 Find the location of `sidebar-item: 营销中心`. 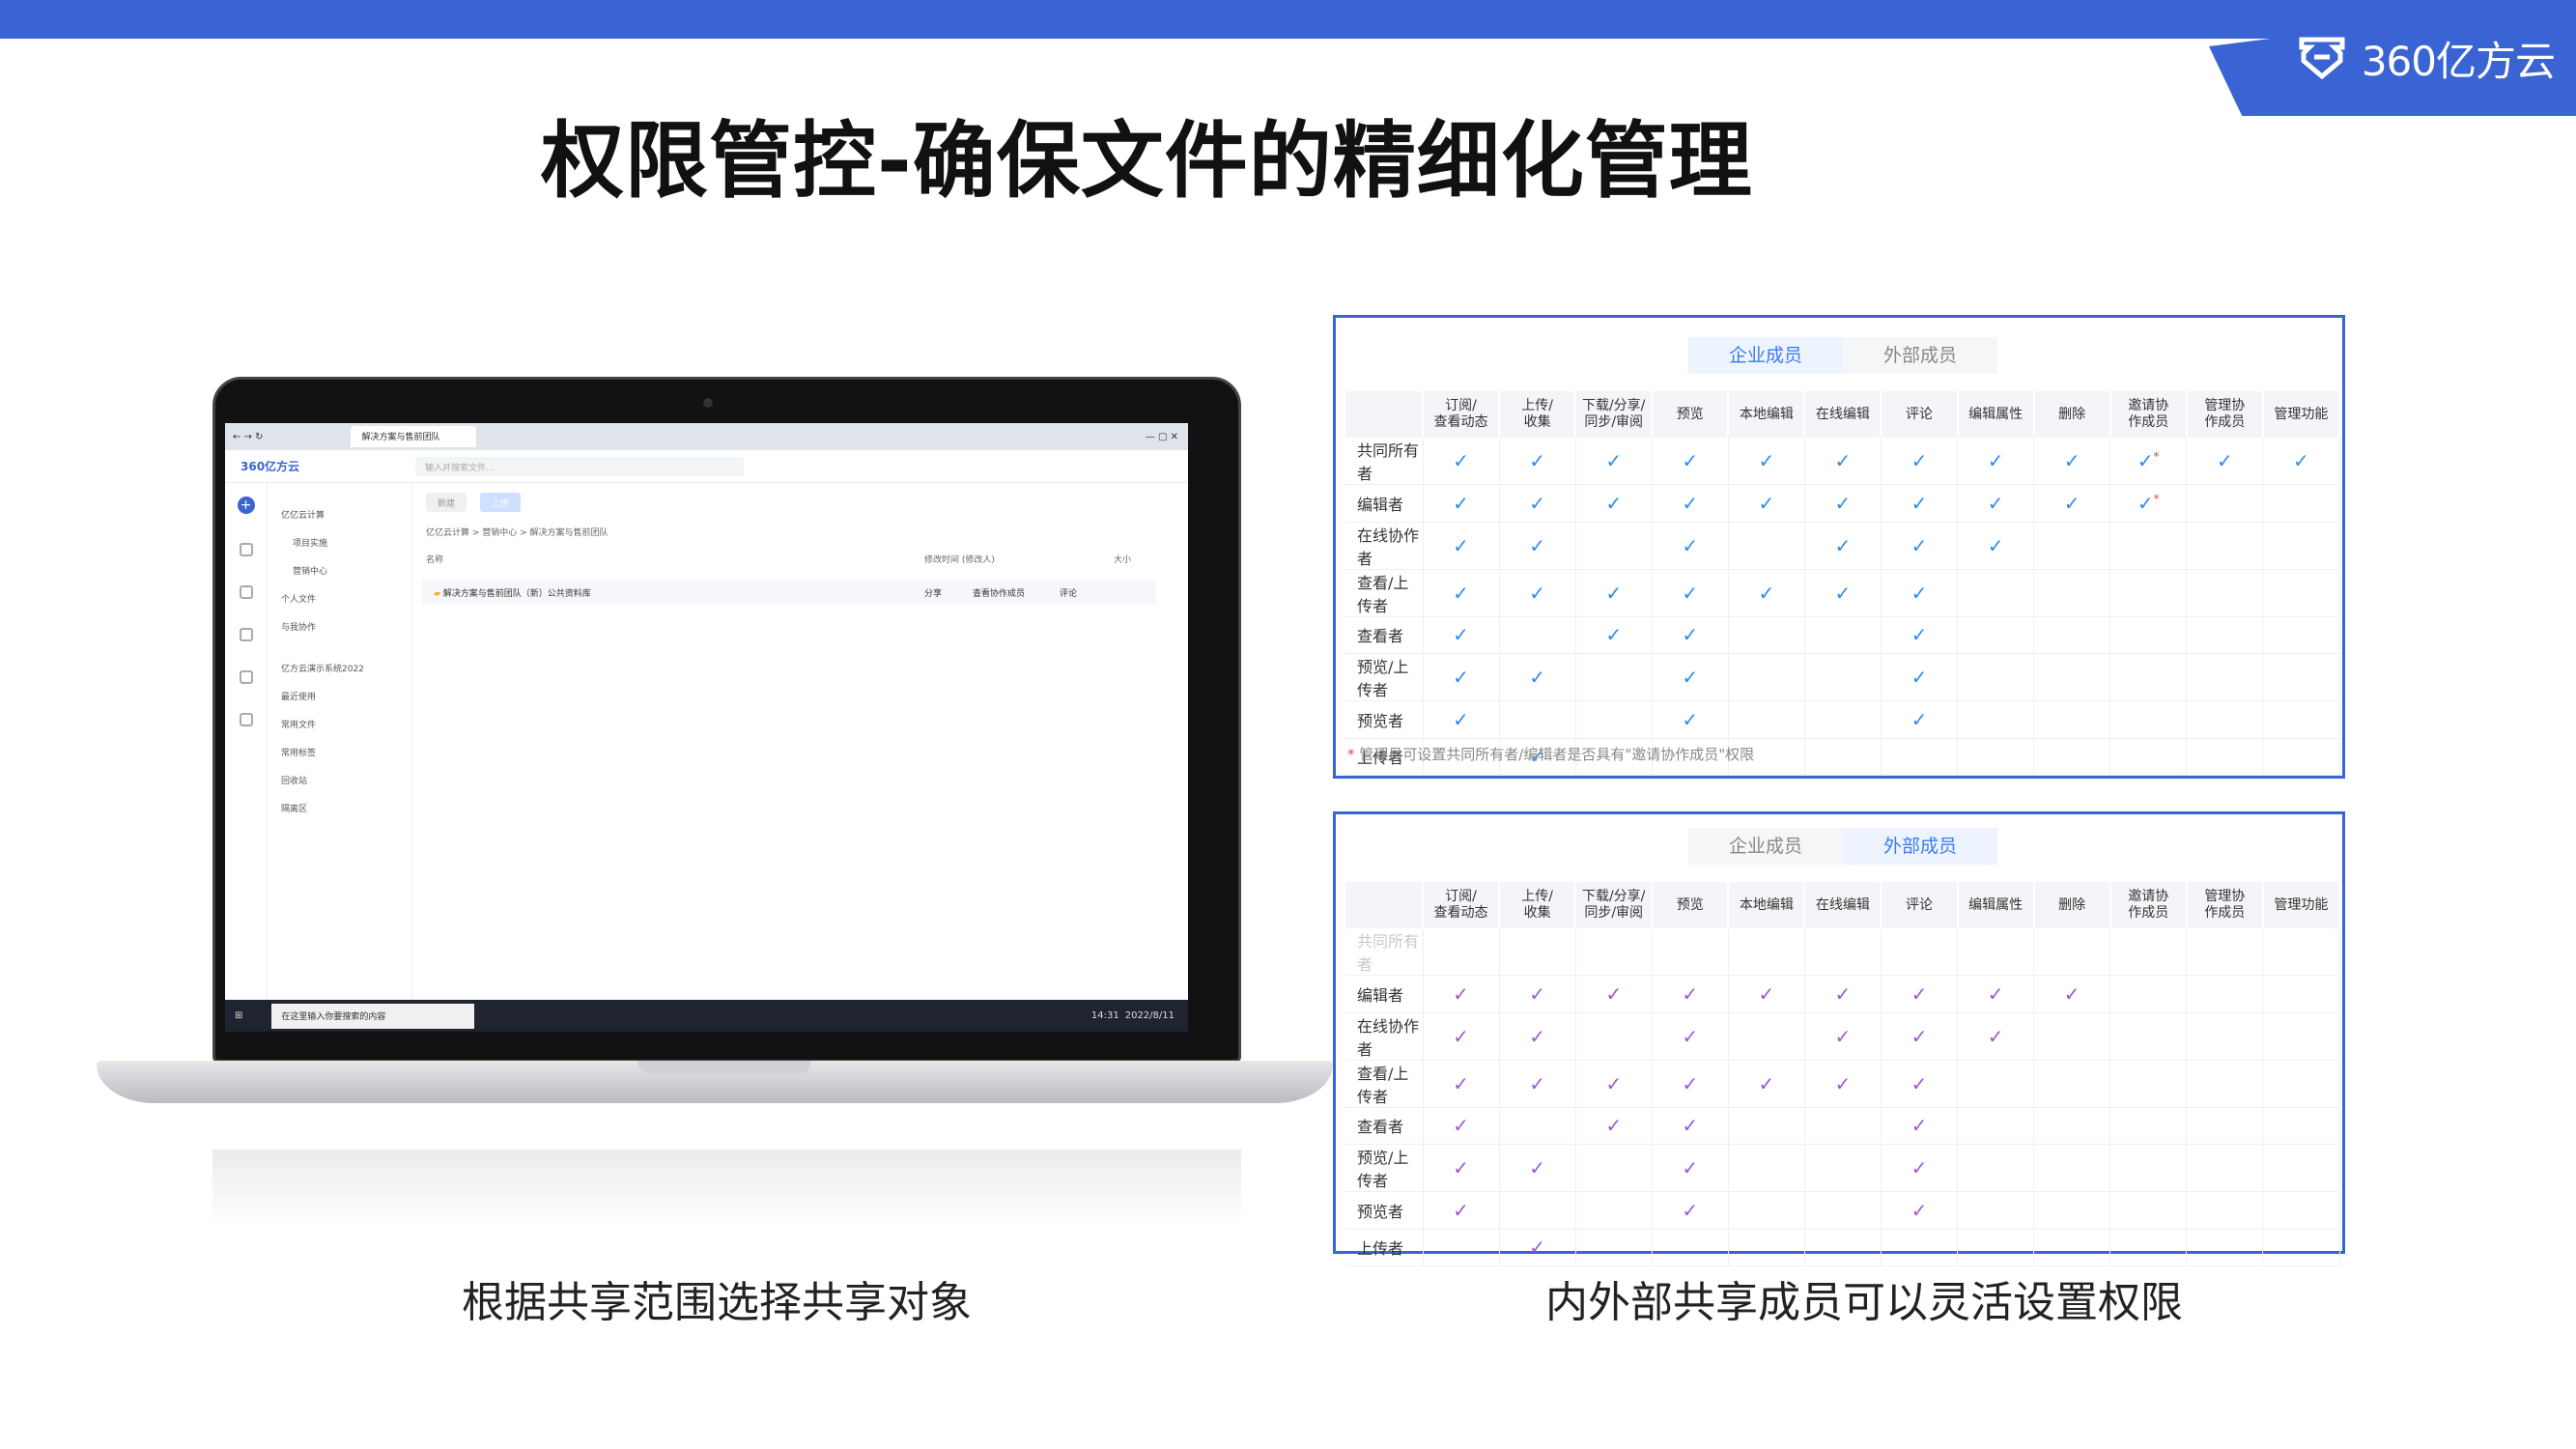

sidebar-item: 营销中心 is located at coordinates (339, 570).